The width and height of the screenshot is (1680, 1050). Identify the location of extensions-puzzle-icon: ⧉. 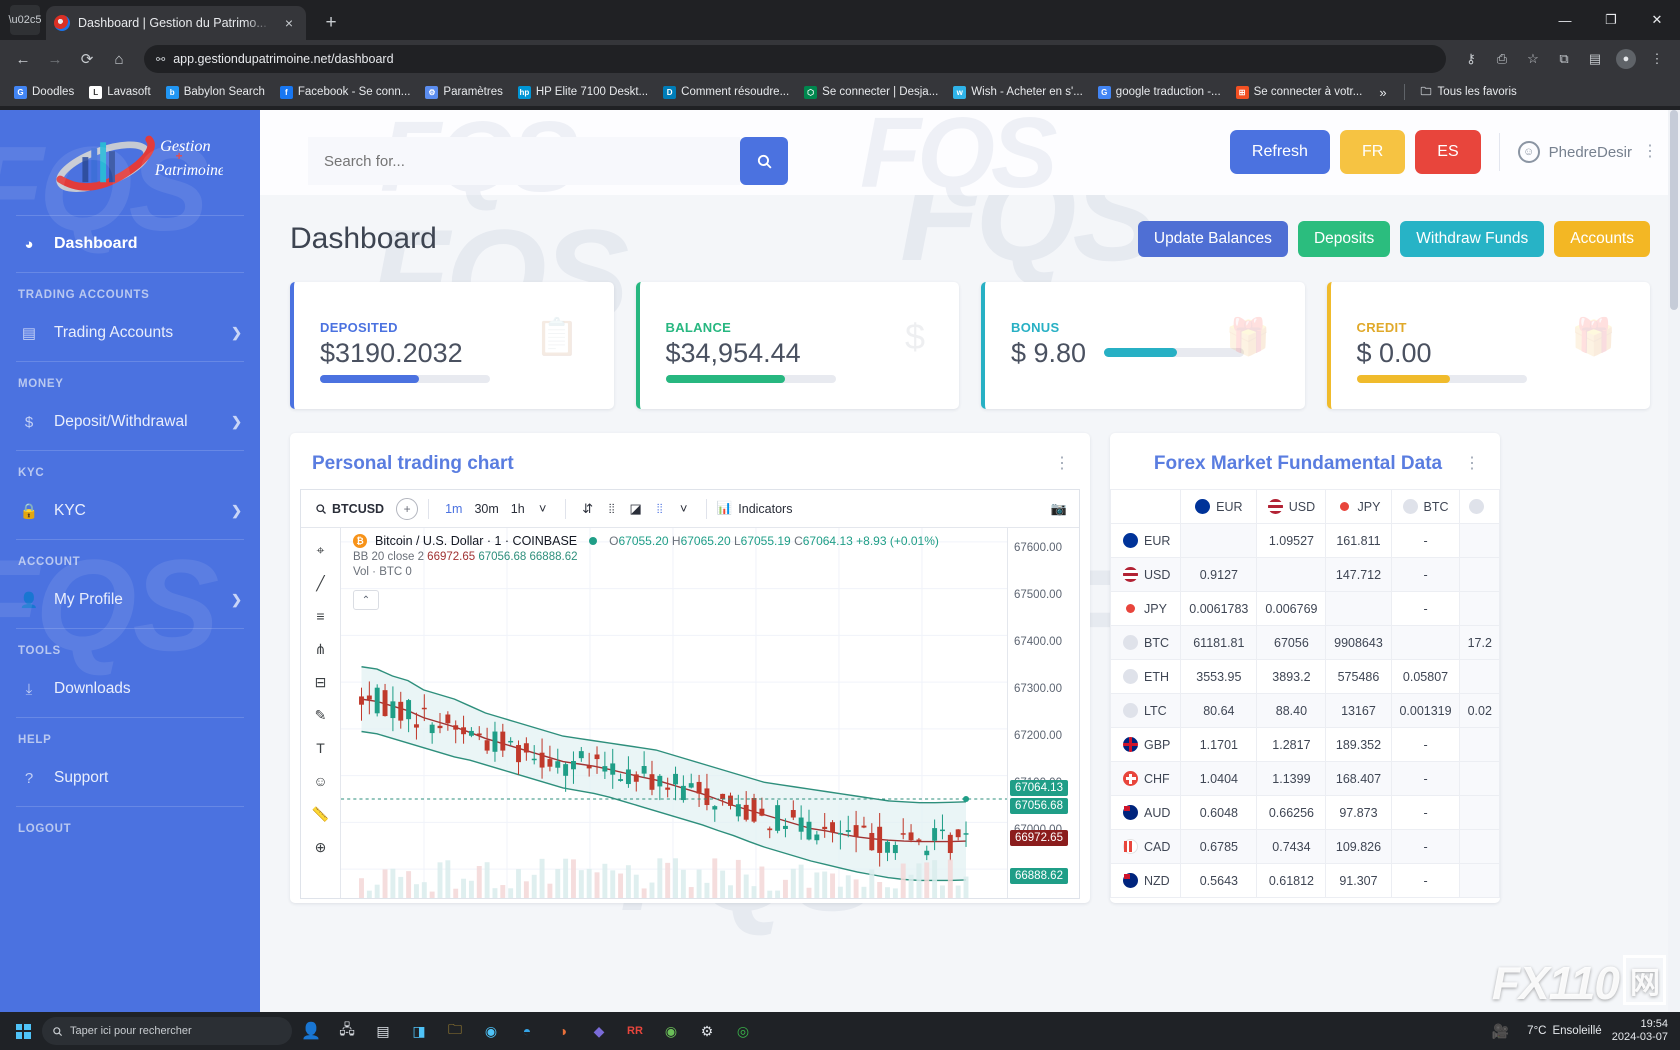
(1564, 59).